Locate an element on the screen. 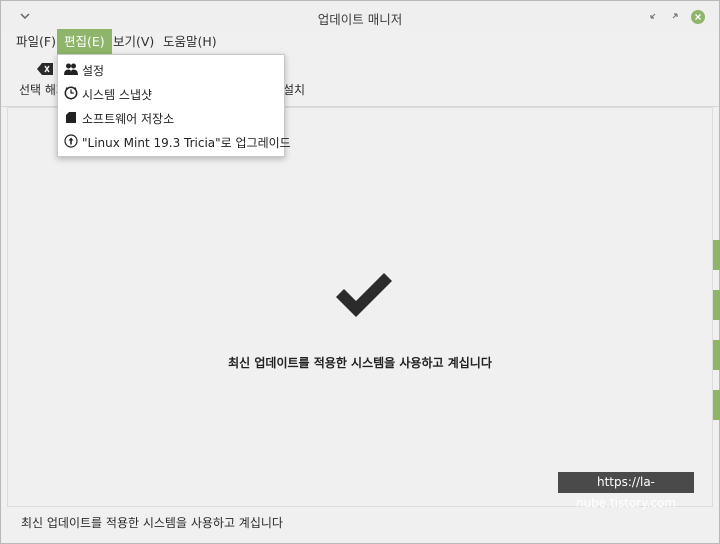  upgrade-arrow-icon is located at coordinates (71, 141).